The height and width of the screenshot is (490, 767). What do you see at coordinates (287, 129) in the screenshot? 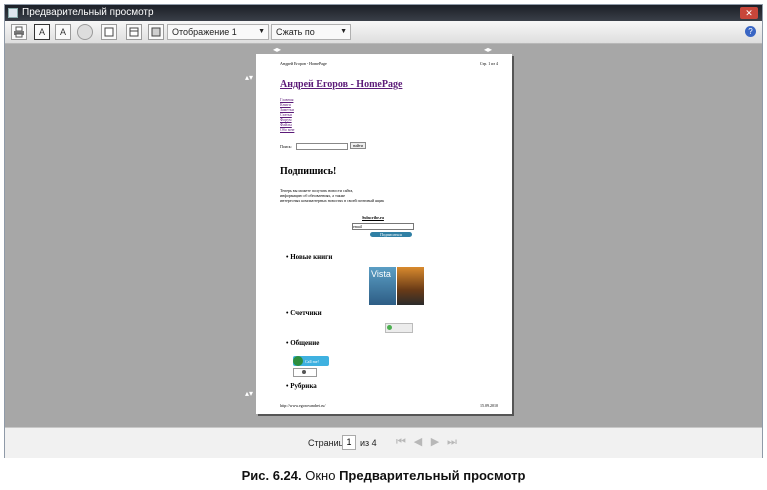
I see `nav-link: Обо мне` at bounding box center [287, 129].